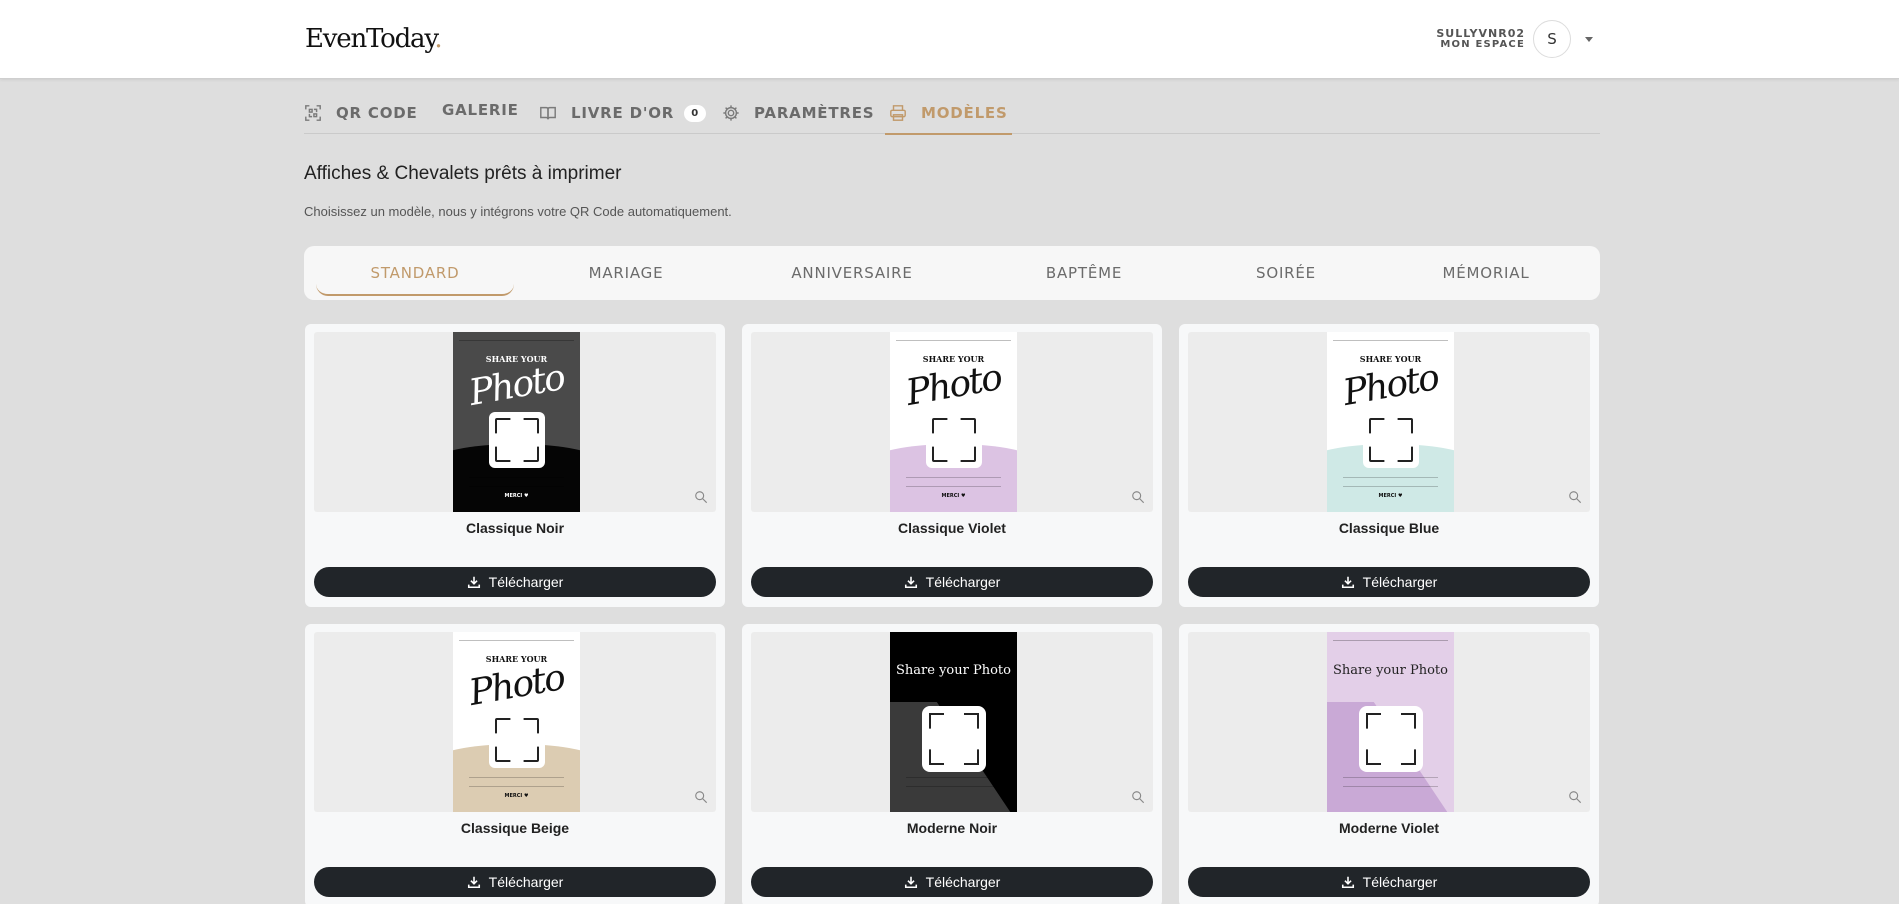 This screenshot has height=904, width=1899. I want to click on user-menu: SULLYVNR02 MON ESPACE S, so click(1514, 39).